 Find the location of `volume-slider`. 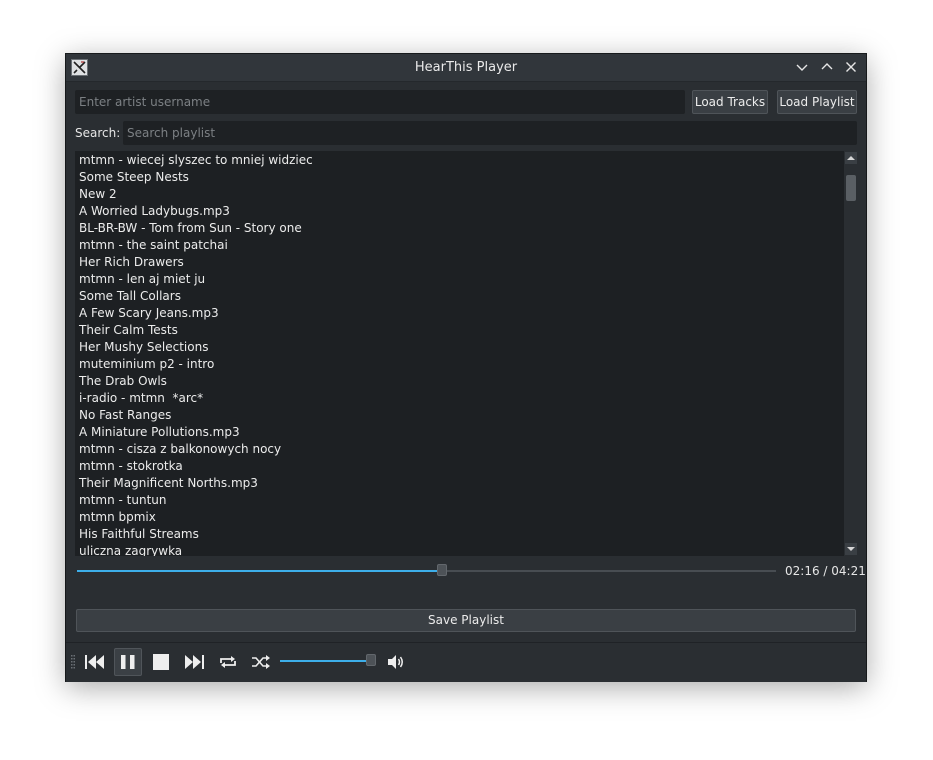

volume-slider is located at coordinates (328, 660).